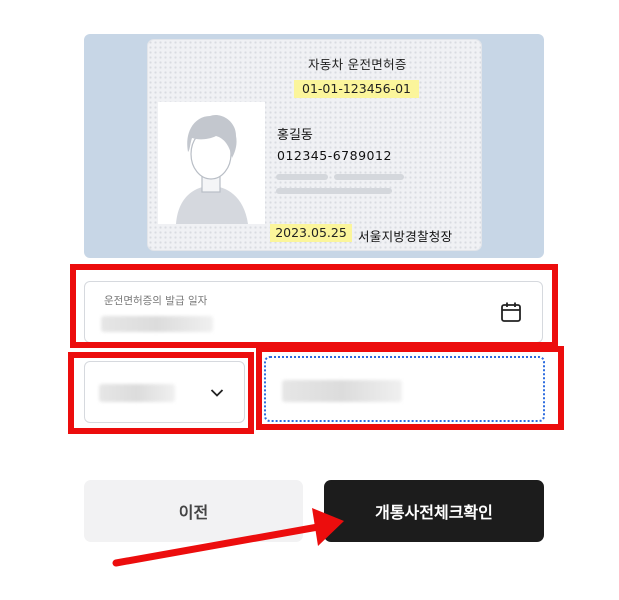  What do you see at coordinates (511, 312) in the screenshot?
I see `calendar-icon` at bounding box center [511, 312].